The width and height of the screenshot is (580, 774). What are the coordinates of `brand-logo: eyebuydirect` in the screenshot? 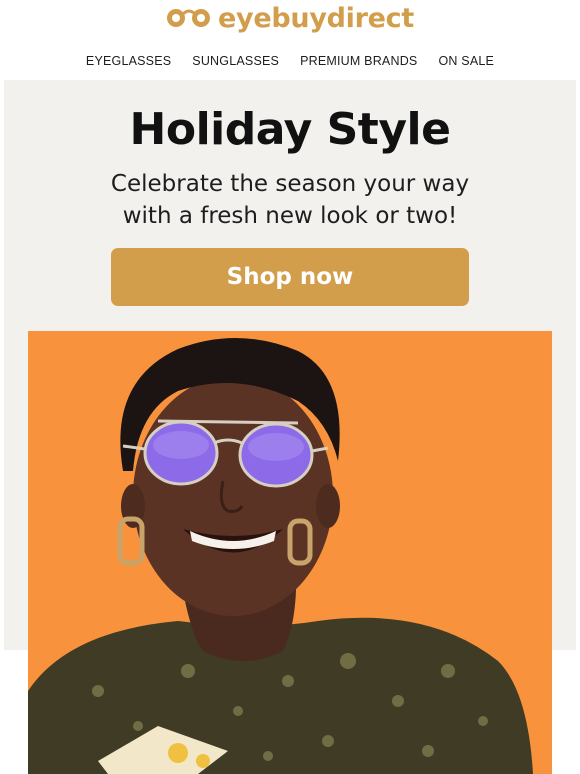 It's located at (290, 18).